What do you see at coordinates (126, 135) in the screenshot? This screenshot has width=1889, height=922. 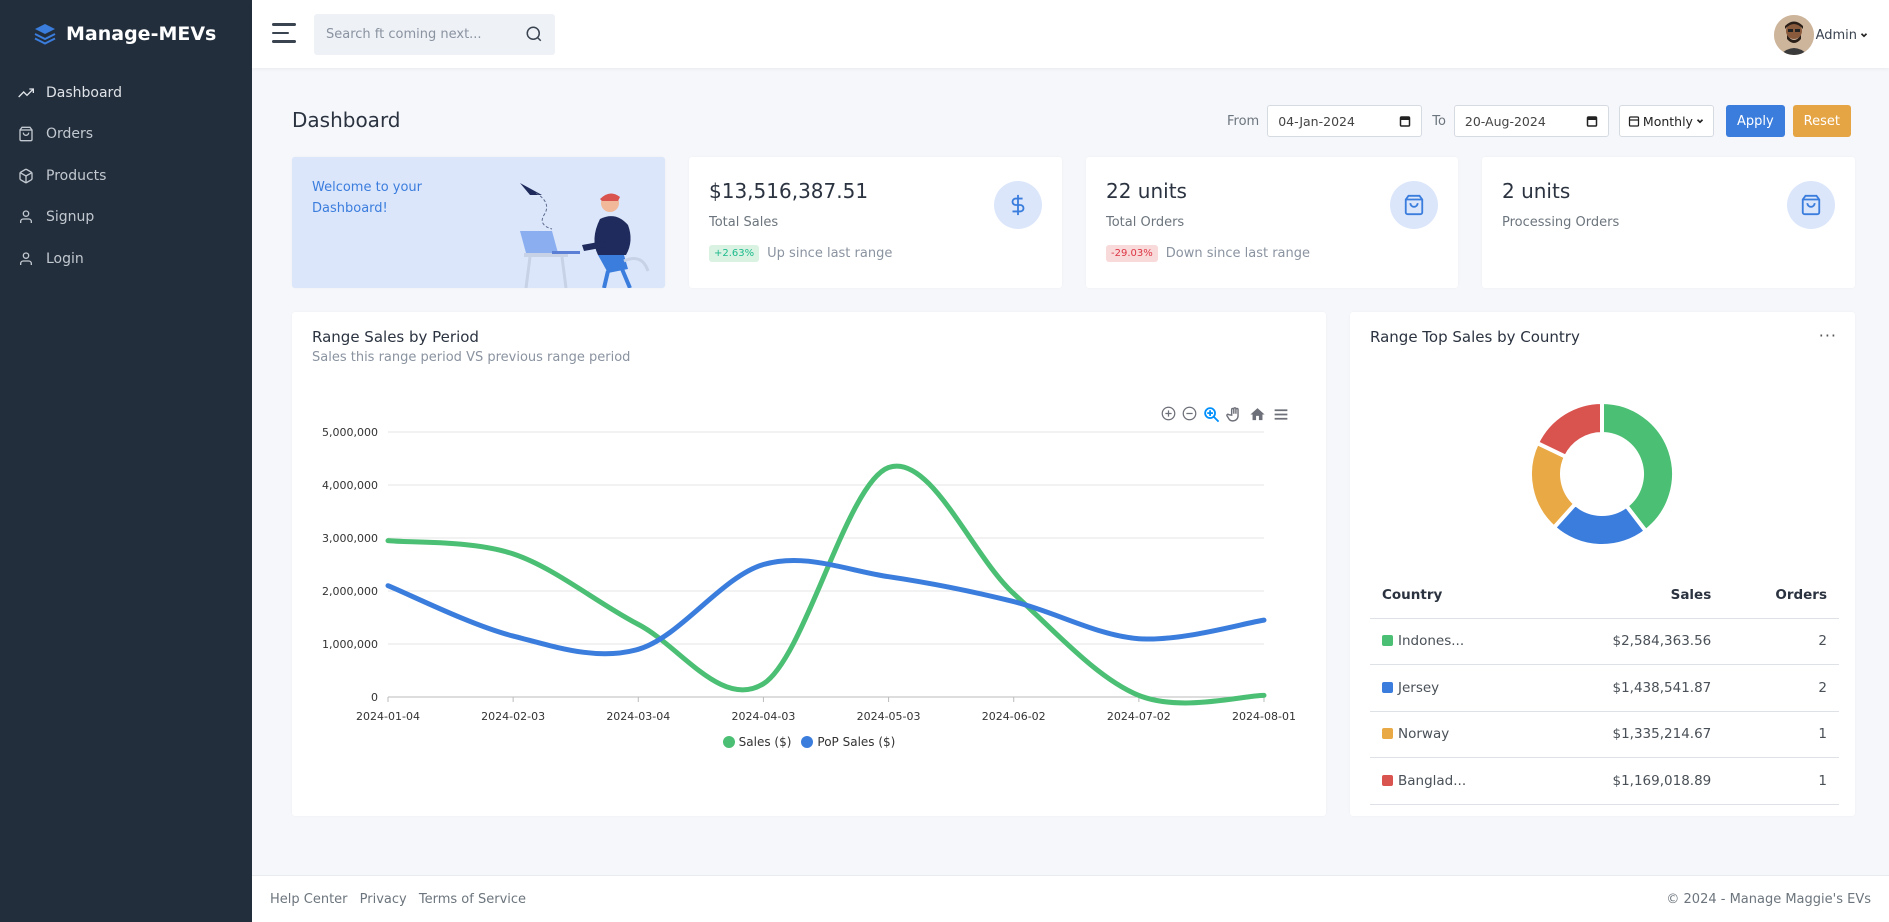 I see `sidebar-item-orders: Orders` at bounding box center [126, 135].